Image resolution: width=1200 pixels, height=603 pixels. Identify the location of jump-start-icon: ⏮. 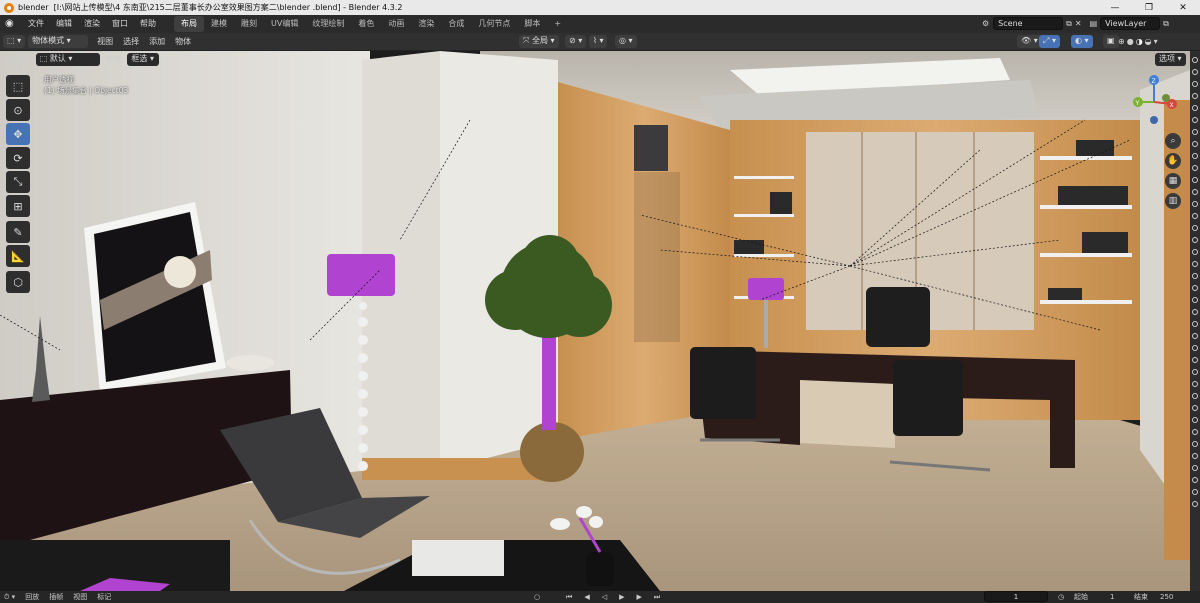
(570, 597).